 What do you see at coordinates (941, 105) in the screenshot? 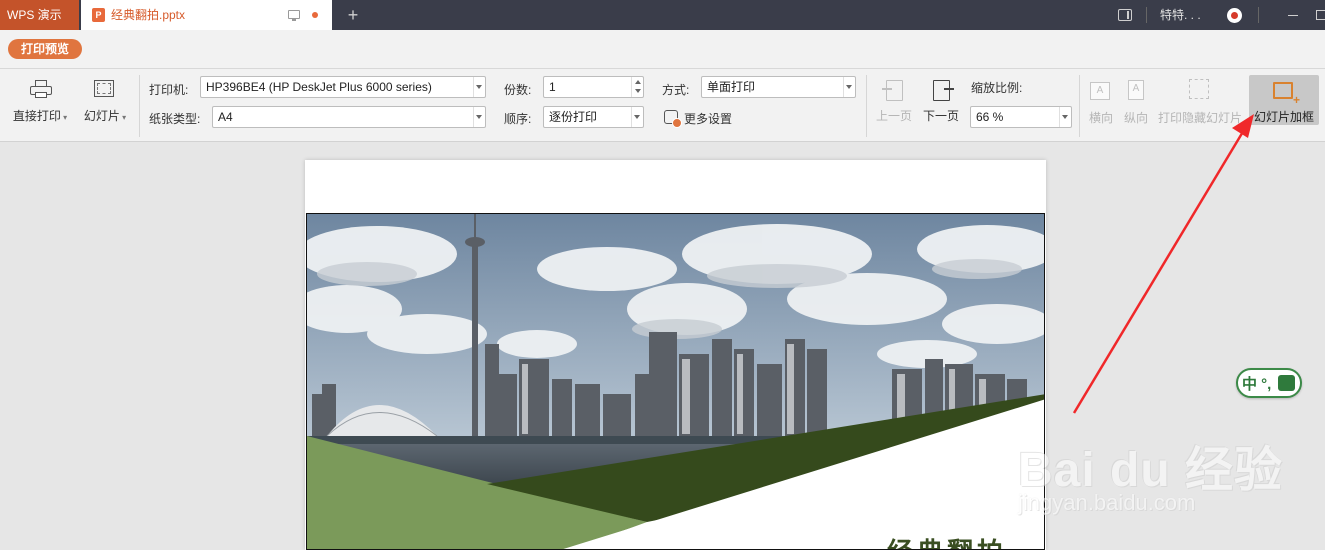
I see `next-page-button: 下一页` at bounding box center [941, 105].